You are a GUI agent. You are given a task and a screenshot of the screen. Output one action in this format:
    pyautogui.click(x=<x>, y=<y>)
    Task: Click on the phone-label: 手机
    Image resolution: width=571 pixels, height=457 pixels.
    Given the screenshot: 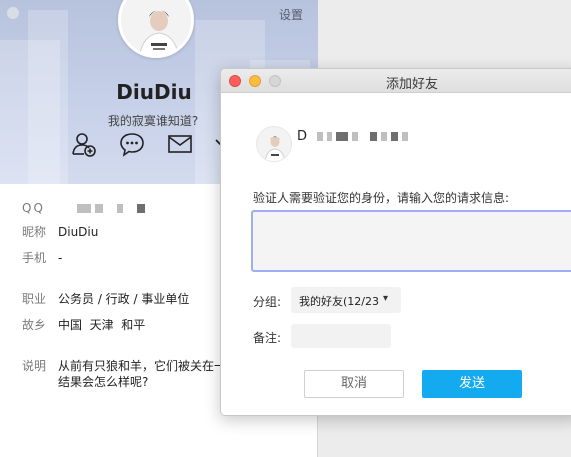 What is the action you would take?
    pyautogui.click(x=34, y=258)
    